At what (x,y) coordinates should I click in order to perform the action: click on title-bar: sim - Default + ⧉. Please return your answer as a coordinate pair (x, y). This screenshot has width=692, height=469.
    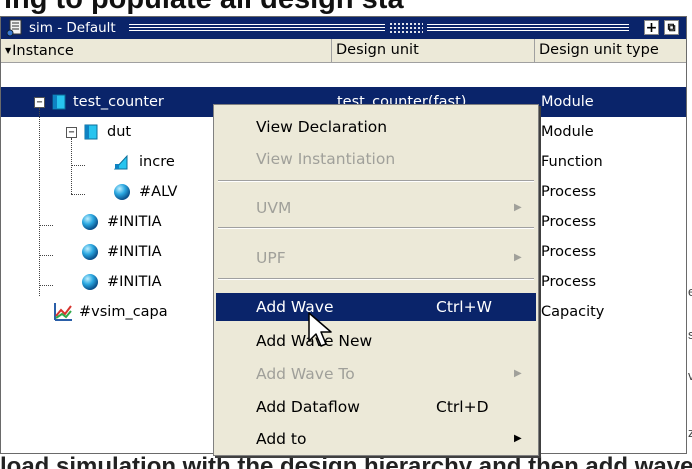
    Looking at the image, I should click on (343, 28).